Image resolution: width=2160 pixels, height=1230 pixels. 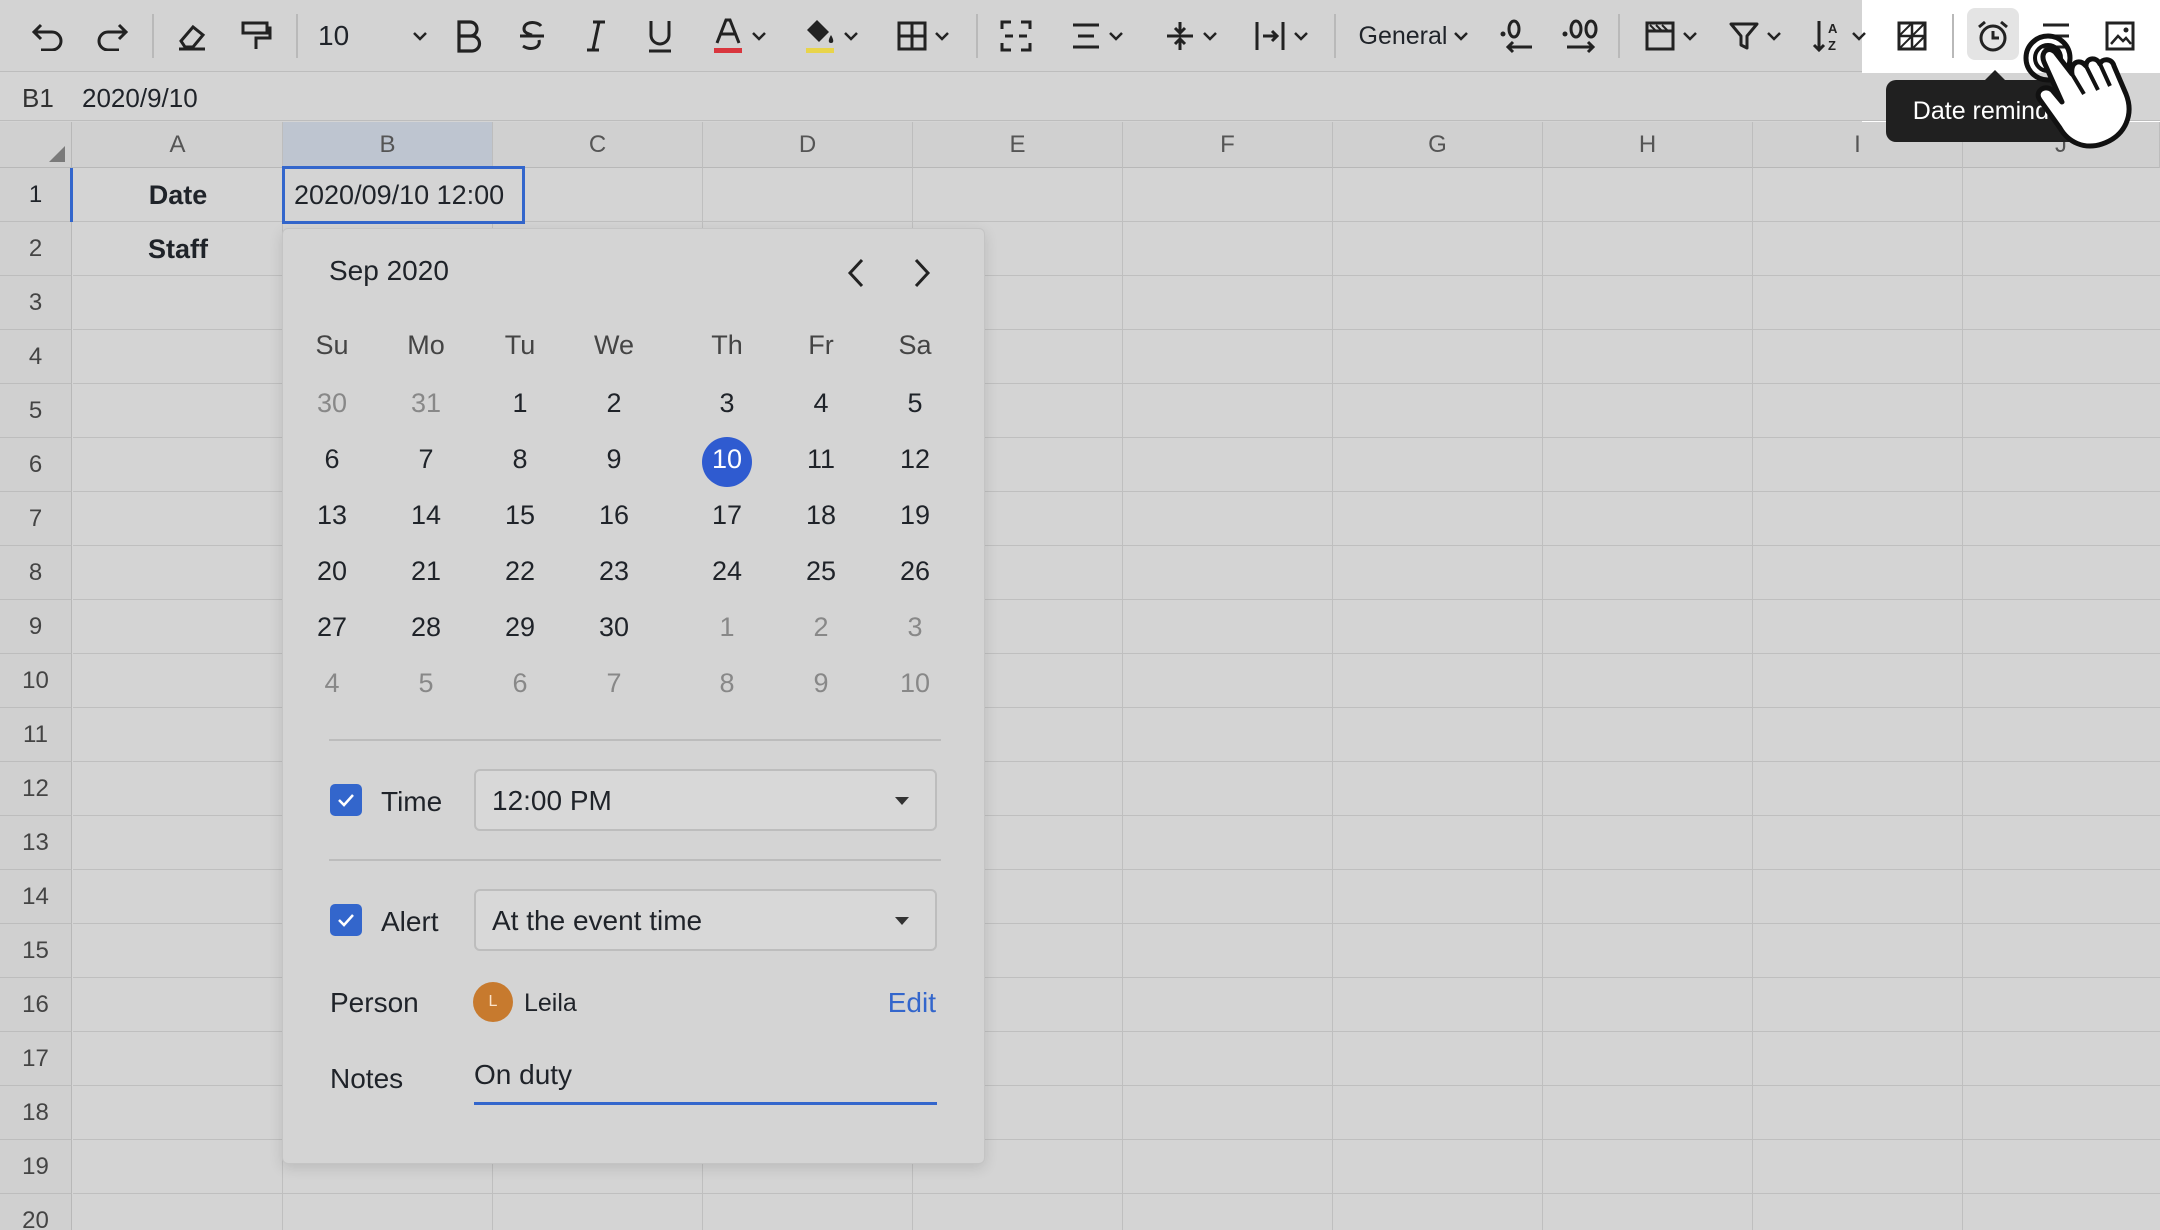 What do you see at coordinates (36, 249) in the screenshot?
I see `row-header: 2` at bounding box center [36, 249].